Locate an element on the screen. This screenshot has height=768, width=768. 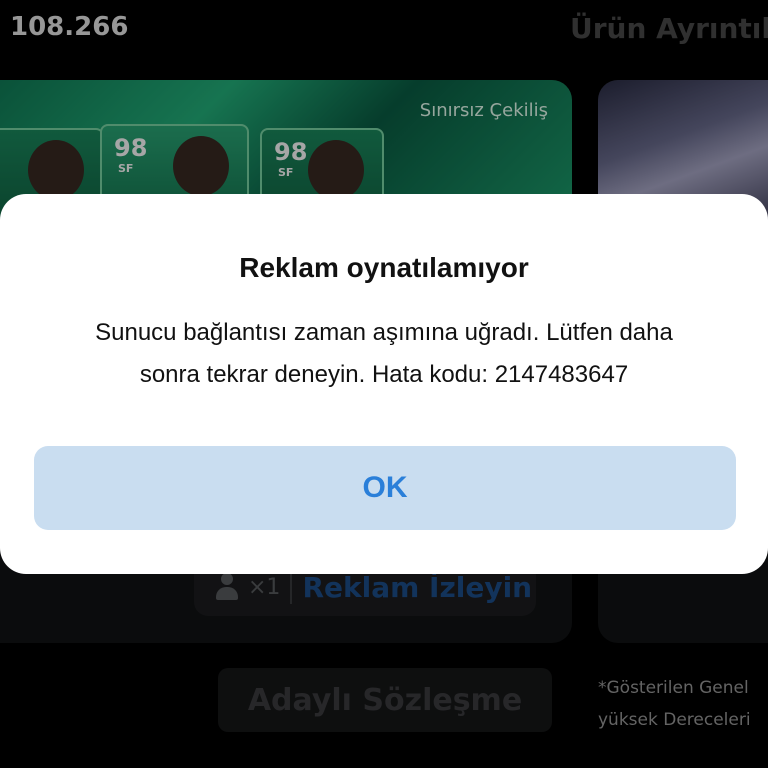
ok-button: OK is located at coordinates (385, 488).